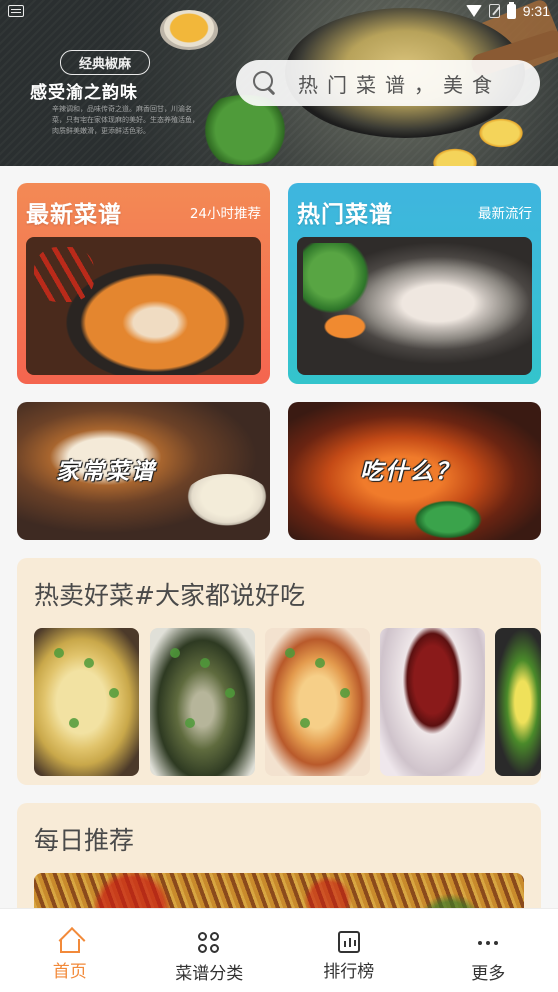 This screenshot has height=992, width=558. I want to click on hot-recipes-card: 热门菜谱 最新流行, so click(414, 283).